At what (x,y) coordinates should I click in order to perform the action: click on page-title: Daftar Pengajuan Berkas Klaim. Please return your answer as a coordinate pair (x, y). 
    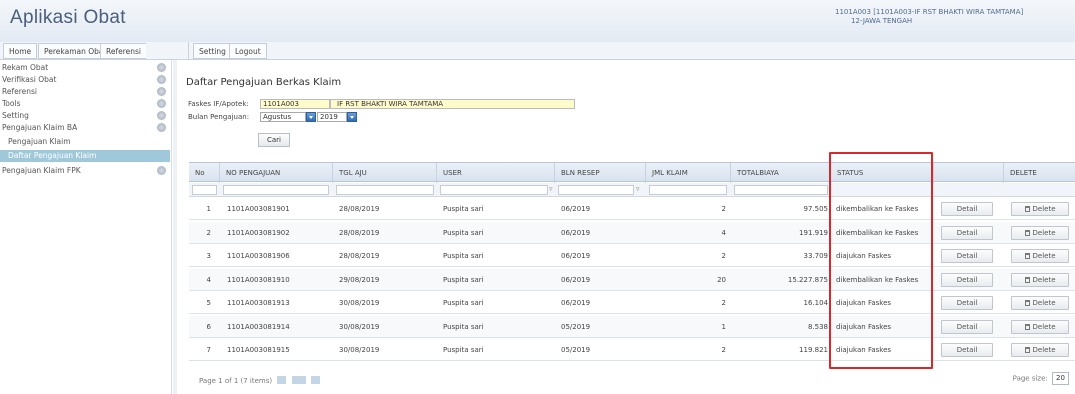
    Looking at the image, I should click on (264, 82).